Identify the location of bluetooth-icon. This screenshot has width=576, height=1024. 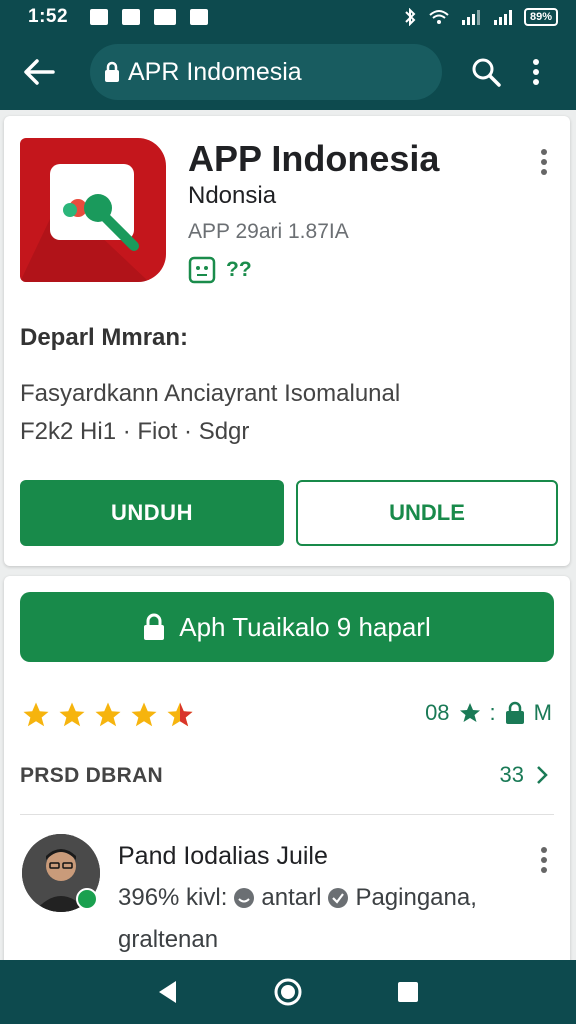
(410, 17).